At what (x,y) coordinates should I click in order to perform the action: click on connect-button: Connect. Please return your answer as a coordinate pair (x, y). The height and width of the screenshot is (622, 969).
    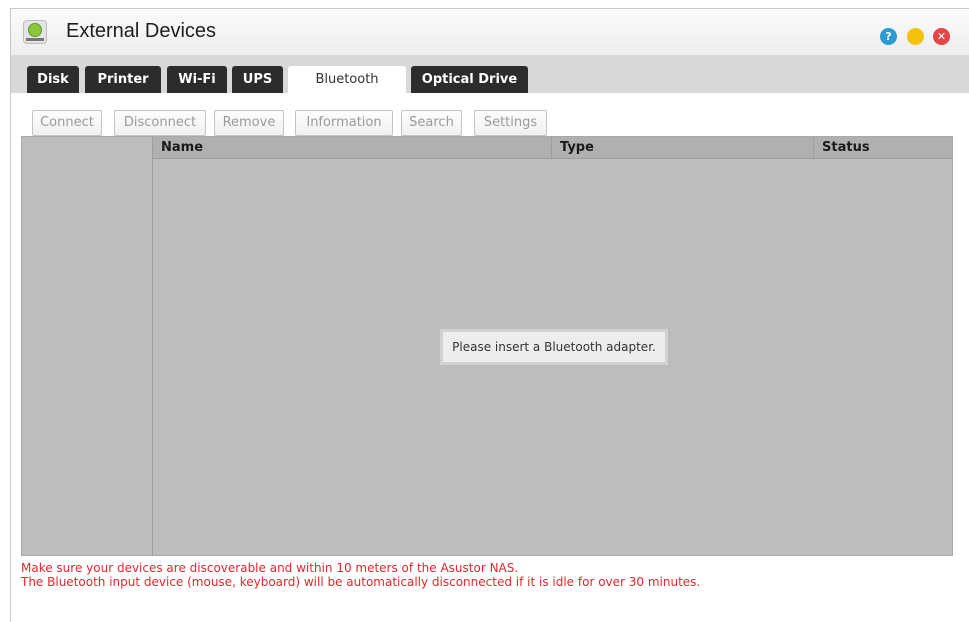
    Looking at the image, I should click on (67, 123).